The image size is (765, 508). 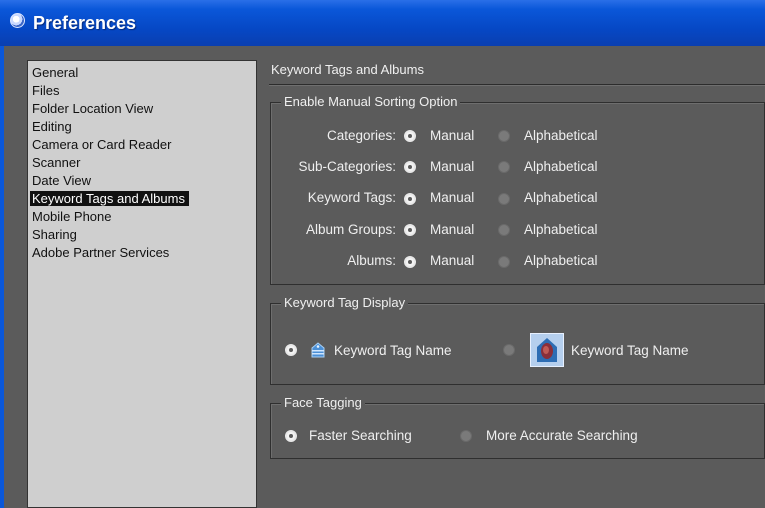 I want to click on sidebar-item-camera-or-card-reader: Camera or Card Reader, so click(x=142, y=145).